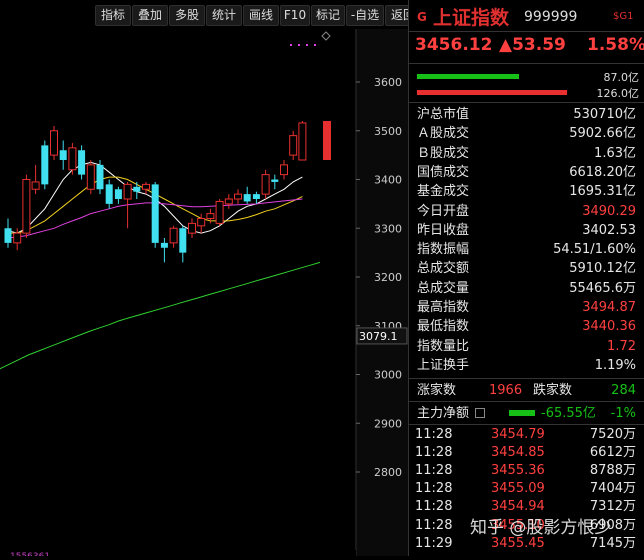  Describe the element at coordinates (602, 269) in the screenshot. I see `stat-value: 5910.12亿` at that location.